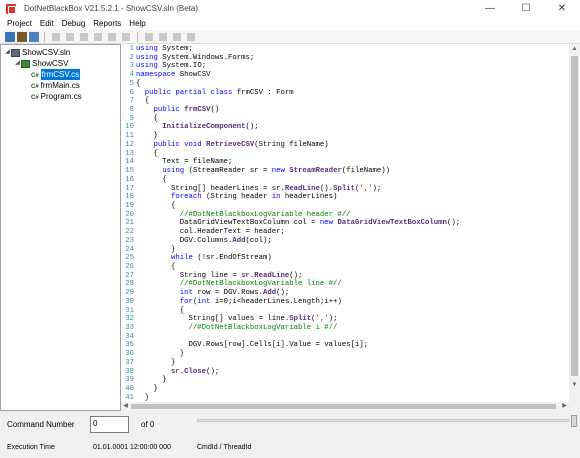 This screenshot has height=458, width=580. Describe the element at coordinates (10, 36) in the screenshot. I see `project-icon` at that location.